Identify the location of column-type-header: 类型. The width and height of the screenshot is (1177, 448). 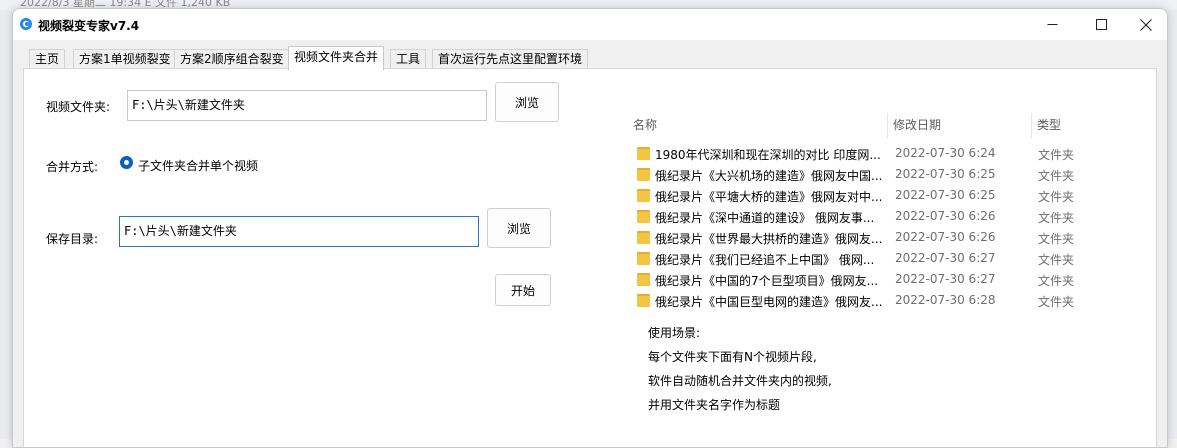
(1049, 128).